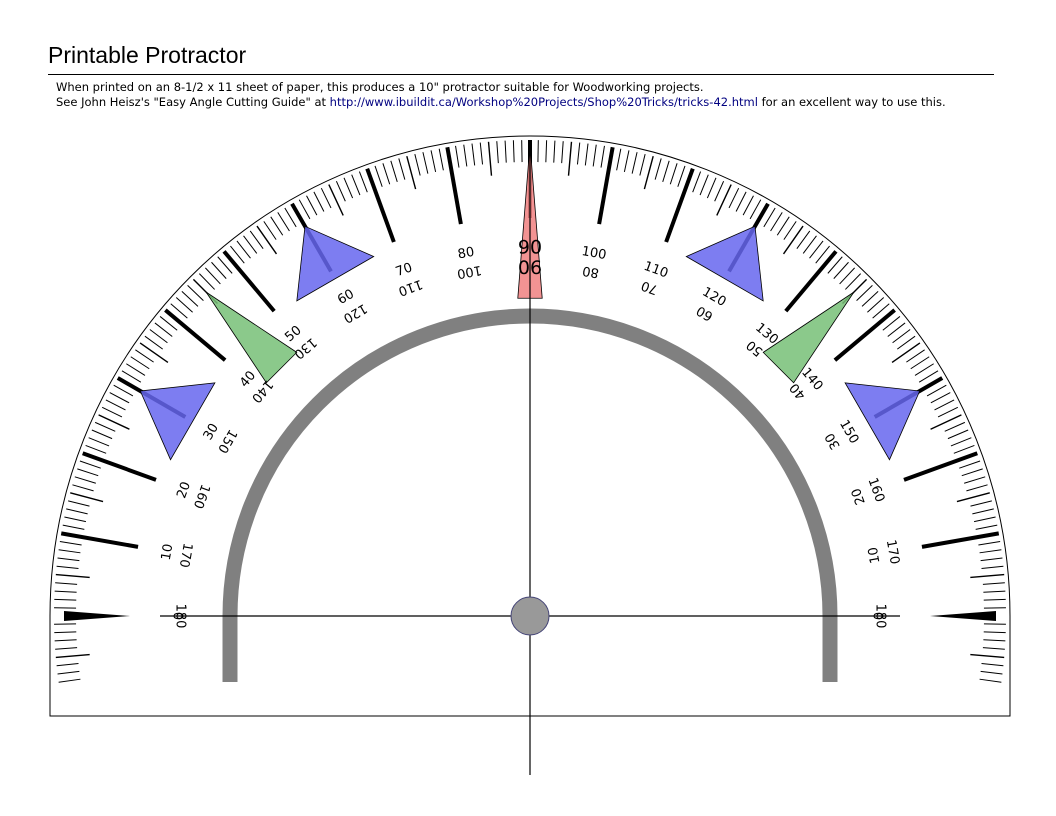  I want to click on inner-label-160: 20, so click(859, 496).